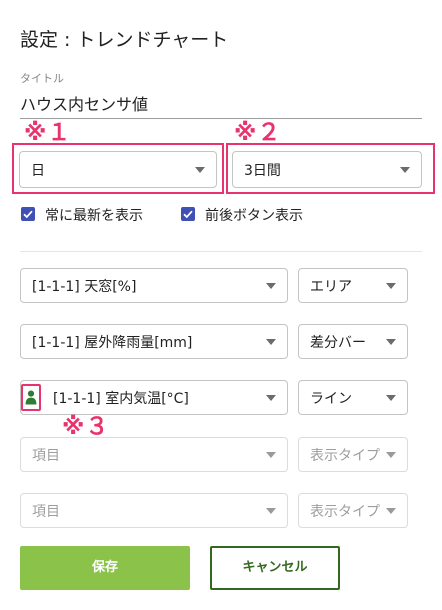 The height and width of the screenshot is (610, 442). What do you see at coordinates (353, 397) in the screenshot?
I see `series-type-select: ライン` at bounding box center [353, 397].